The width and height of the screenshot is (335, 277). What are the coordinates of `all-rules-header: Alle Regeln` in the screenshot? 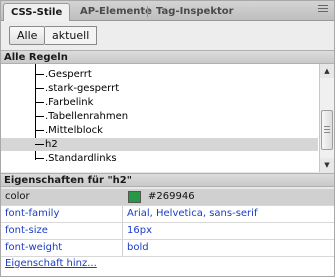 It's located at (167, 57).